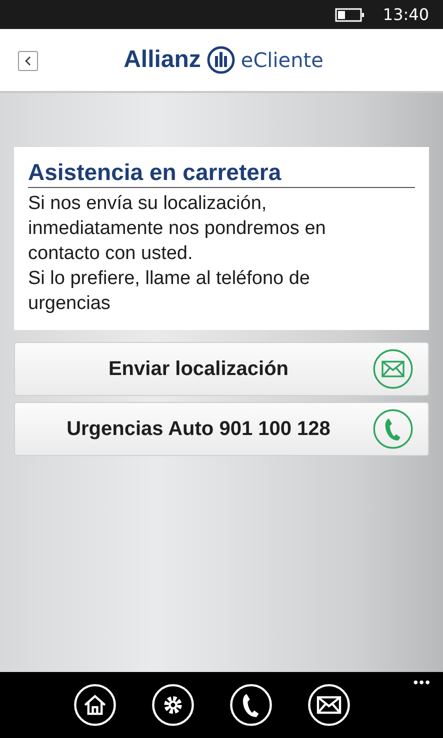 Image resolution: width=443 pixels, height=738 pixels. I want to click on card-title: Asistencia en carretera, so click(221, 173).